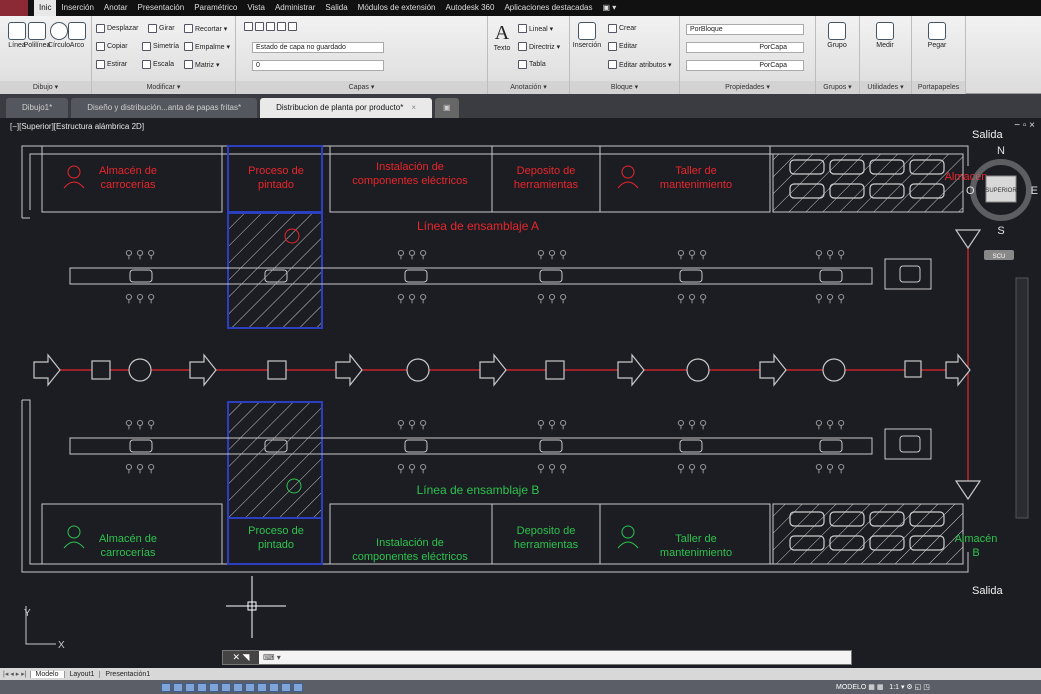 Image resolution: width=1041 pixels, height=694 pixels. Describe the element at coordinates (502, 37) in the screenshot. I see `texto-tool: A Texto` at that location.